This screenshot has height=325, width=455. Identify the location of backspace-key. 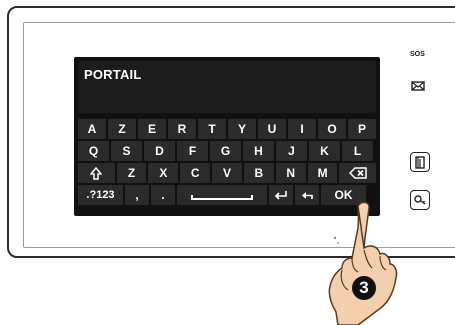
(358, 173).